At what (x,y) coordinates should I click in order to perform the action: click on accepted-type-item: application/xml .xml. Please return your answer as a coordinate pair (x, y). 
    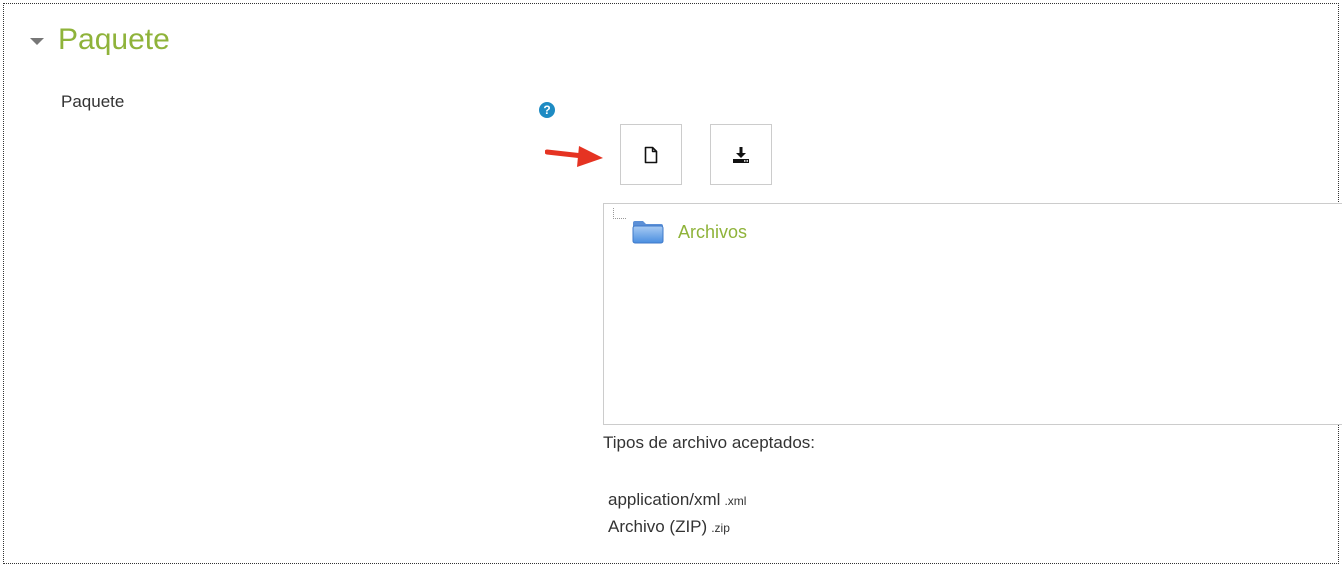
    Looking at the image, I should click on (677, 500).